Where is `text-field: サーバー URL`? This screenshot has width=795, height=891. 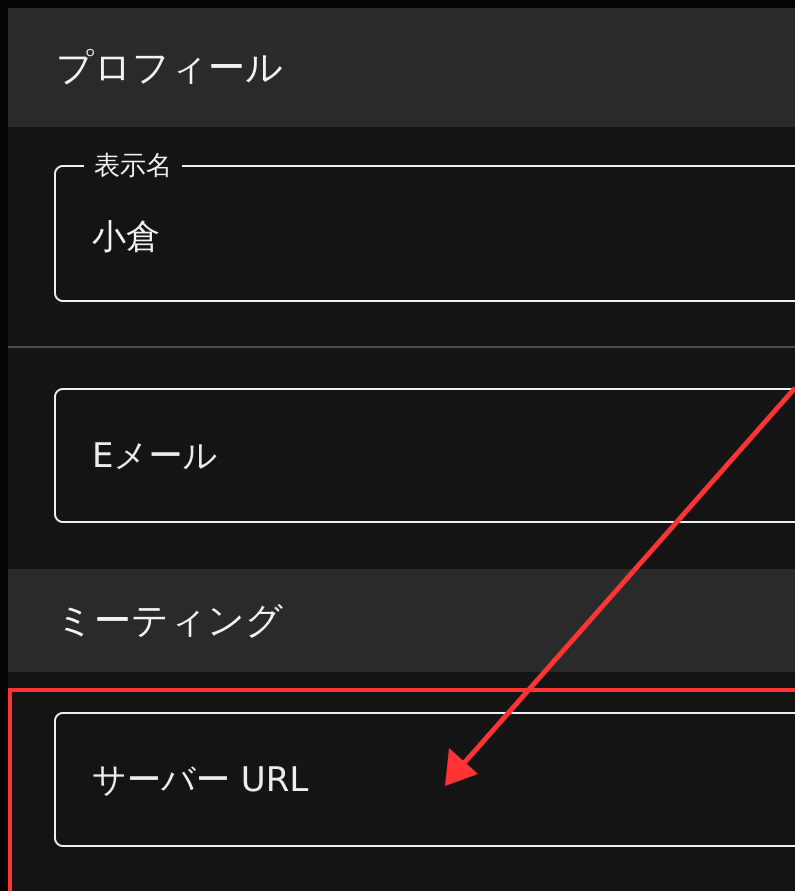 text-field: サーバー URL is located at coordinates (424, 779).